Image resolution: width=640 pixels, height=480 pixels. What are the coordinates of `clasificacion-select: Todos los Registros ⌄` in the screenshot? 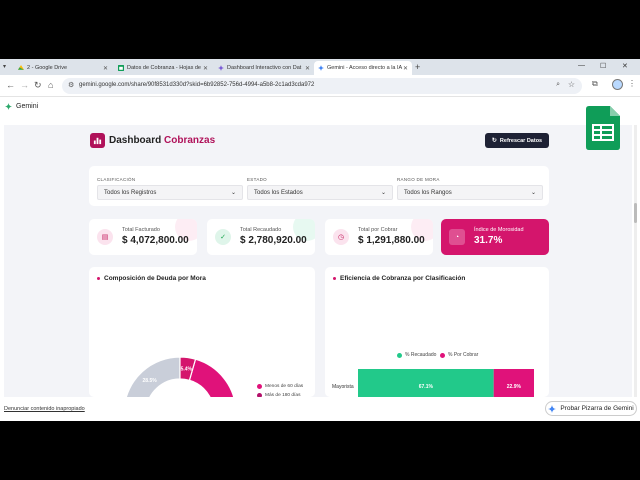 It's located at (170, 192).